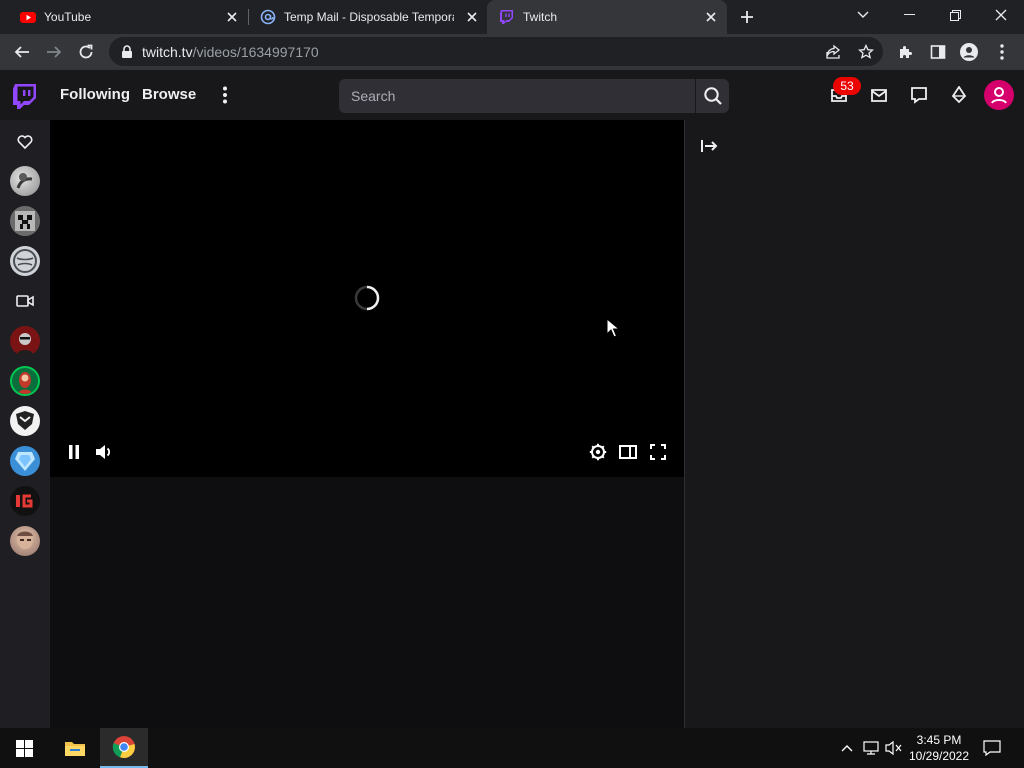 This screenshot has width=1024, height=768. What do you see at coordinates (919, 95) in the screenshot?
I see `chat-bubble-icon` at bounding box center [919, 95].